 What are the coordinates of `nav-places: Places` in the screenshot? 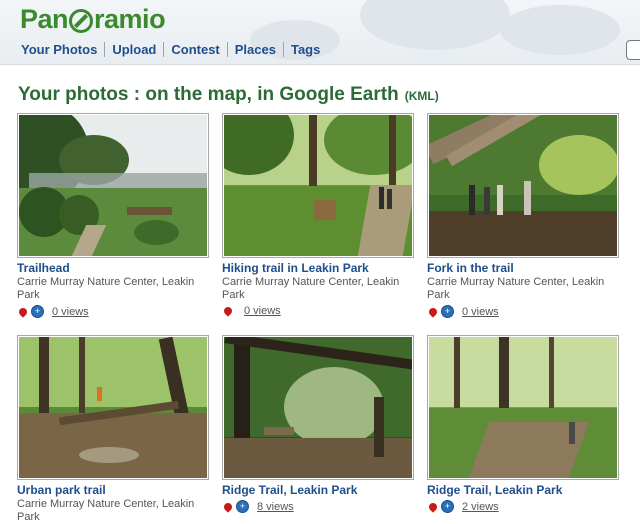 It's located at (256, 49).